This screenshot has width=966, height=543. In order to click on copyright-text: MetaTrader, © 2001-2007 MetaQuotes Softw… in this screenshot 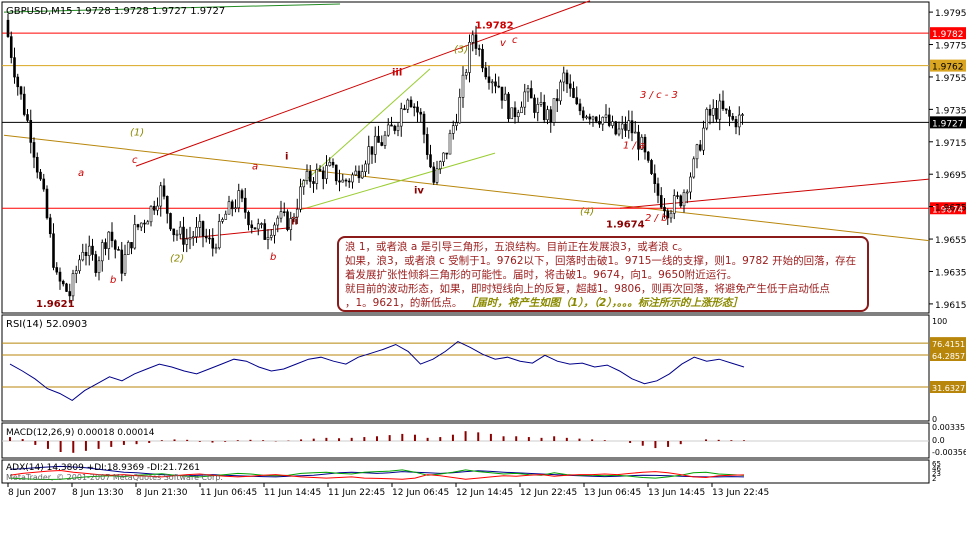, I will do `click(114, 477)`.